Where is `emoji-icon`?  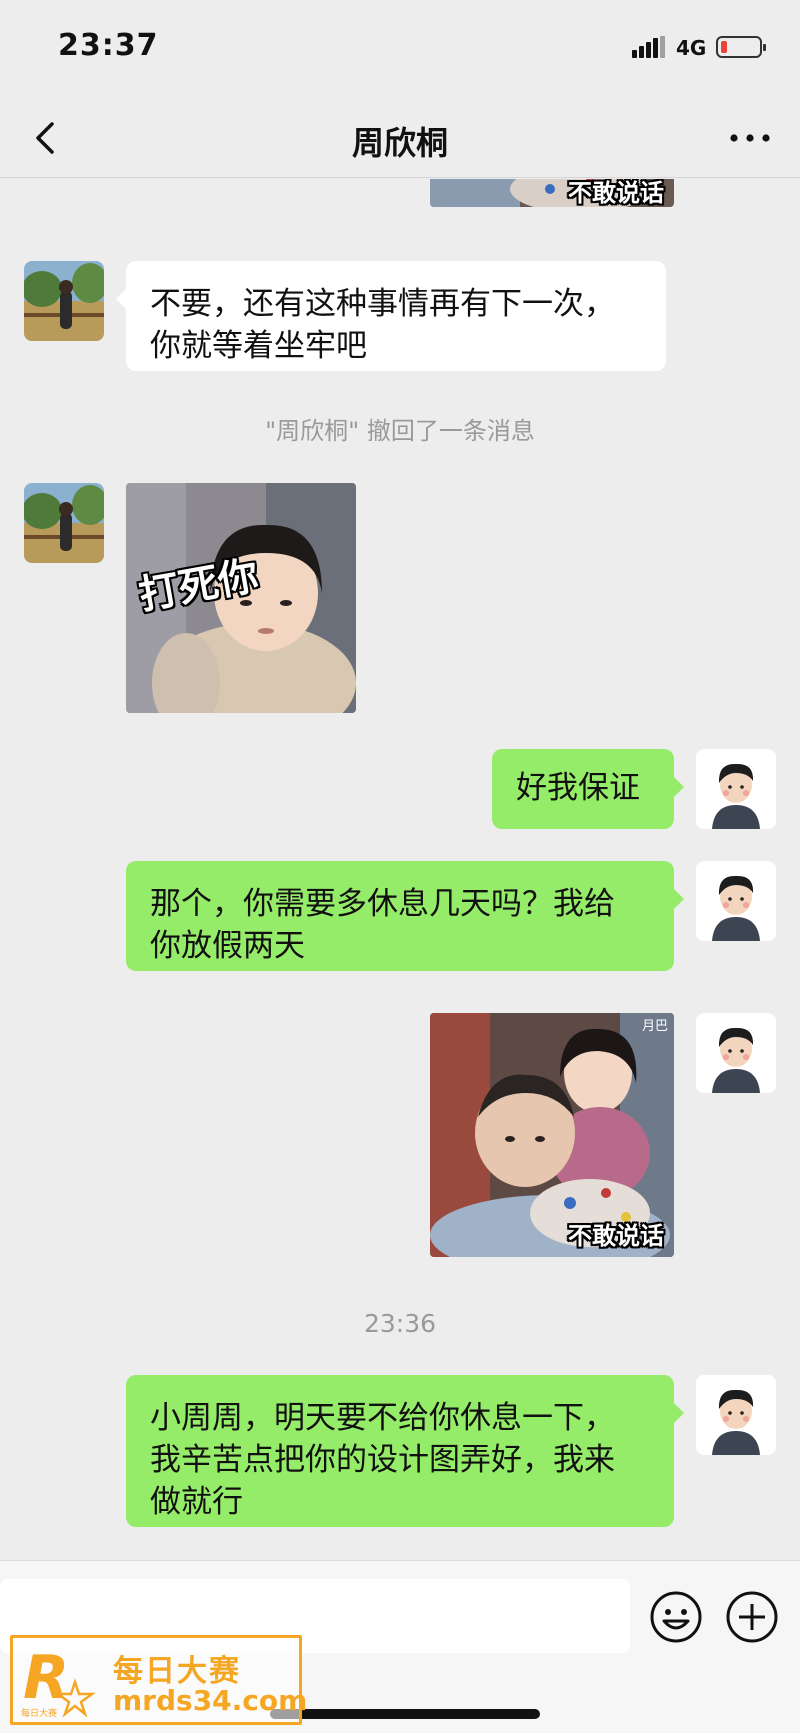
emoji-icon is located at coordinates (676, 1617).